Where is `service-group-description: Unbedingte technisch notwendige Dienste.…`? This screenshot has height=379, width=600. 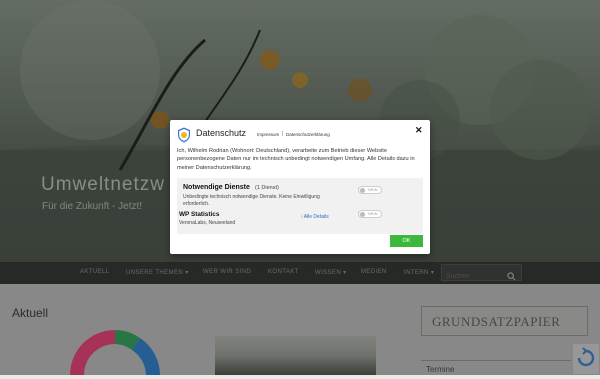 service-group-description: Unbedingte technisch notwendige Dienste.… is located at coordinates (251, 200).